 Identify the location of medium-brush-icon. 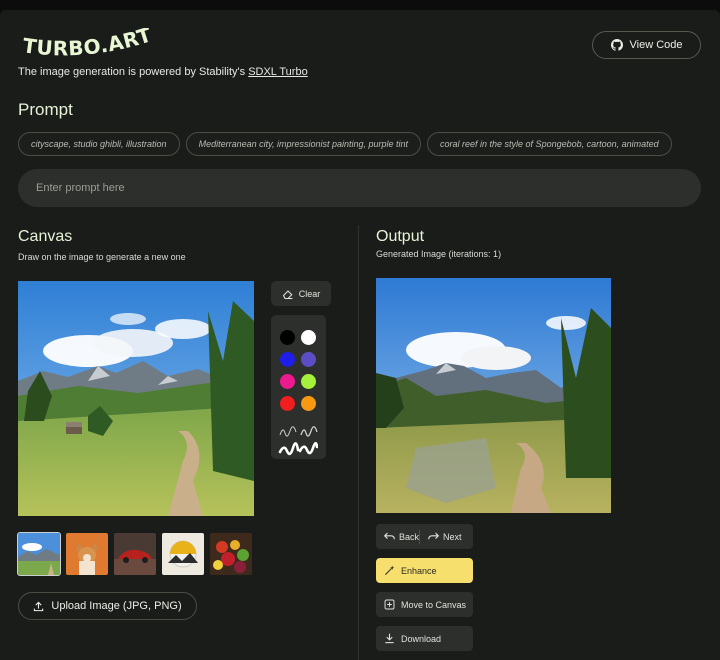
(309, 432).